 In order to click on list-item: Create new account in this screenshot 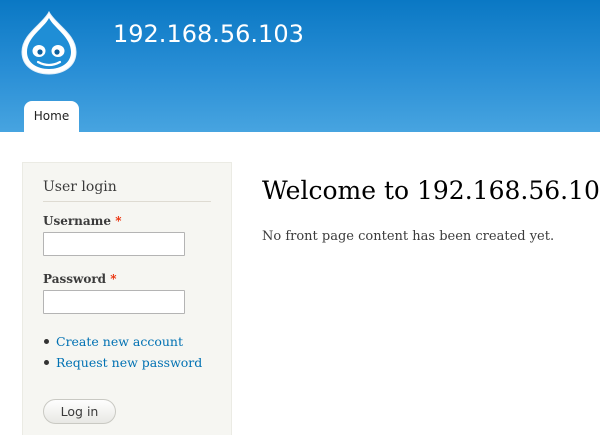, I will do `click(122, 343)`.